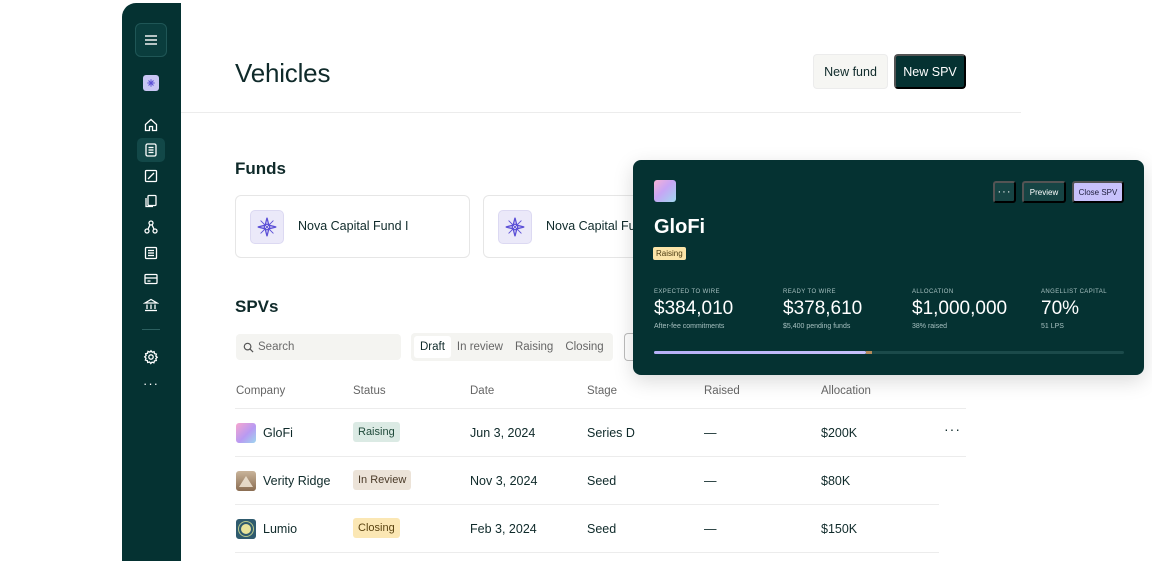 The width and height of the screenshot is (1152, 561). Describe the element at coordinates (503, 529) in the screenshot. I see `date-cell: Feb 3, 2024` at that location.